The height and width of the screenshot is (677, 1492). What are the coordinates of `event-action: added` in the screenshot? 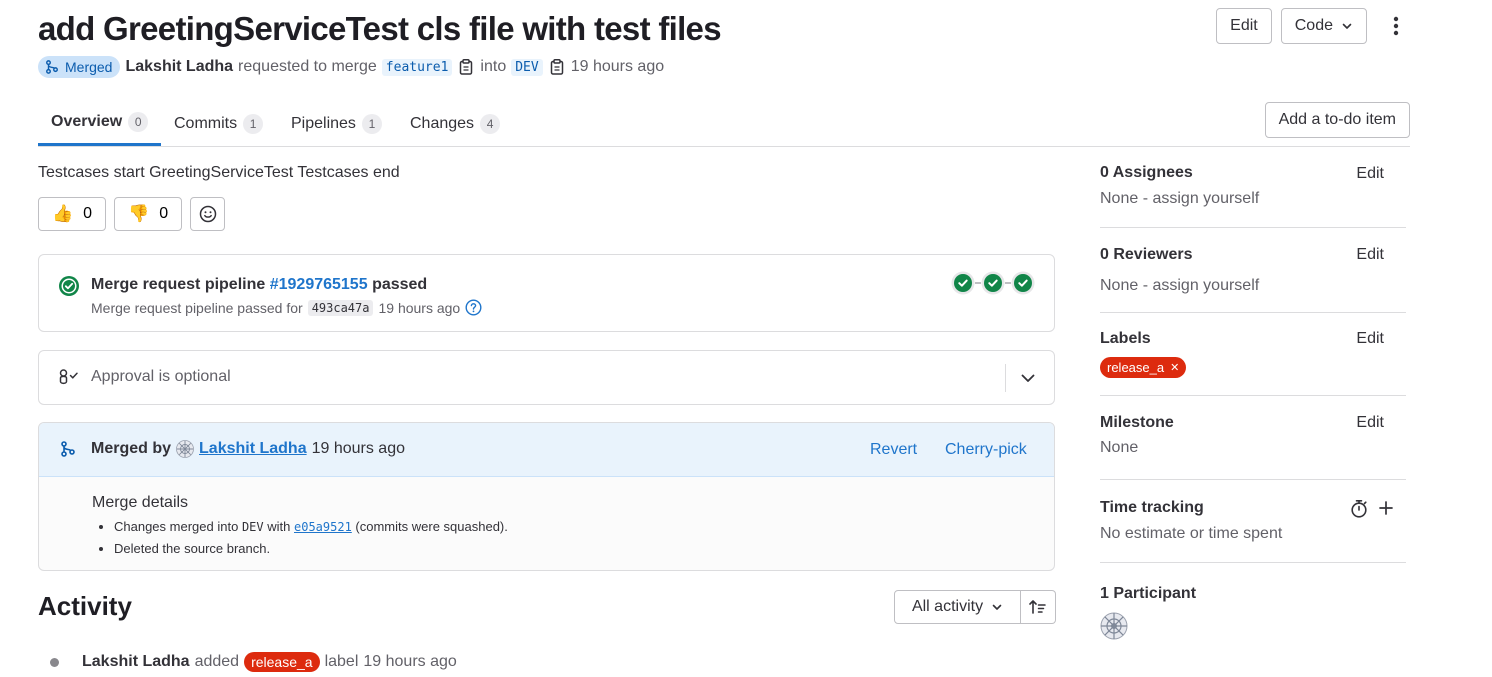 It's located at (217, 661).